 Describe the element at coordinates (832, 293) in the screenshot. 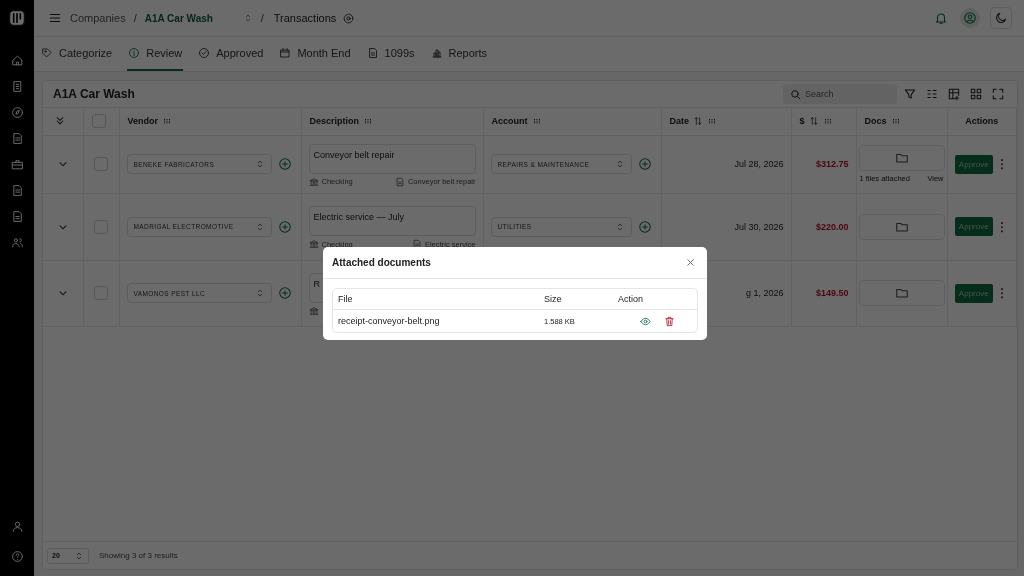

I see `amount-text: $149.50` at that location.